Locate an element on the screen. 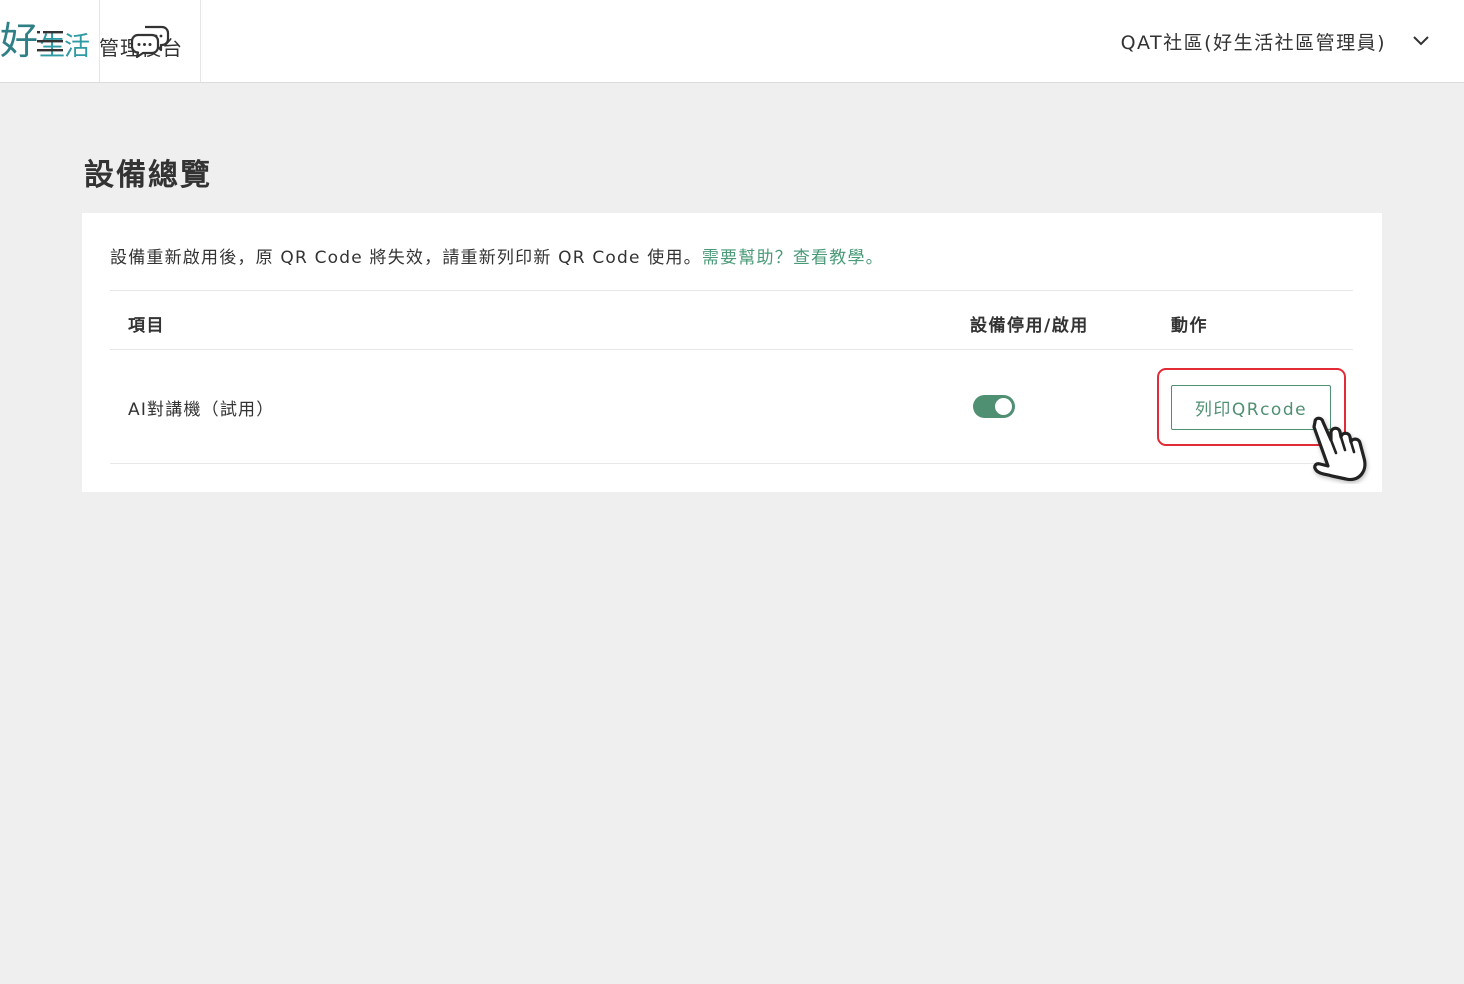 The image size is (1464, 984). community-name: QAT社區(好生活社區管理員) is located at coordinates (1253, 42).